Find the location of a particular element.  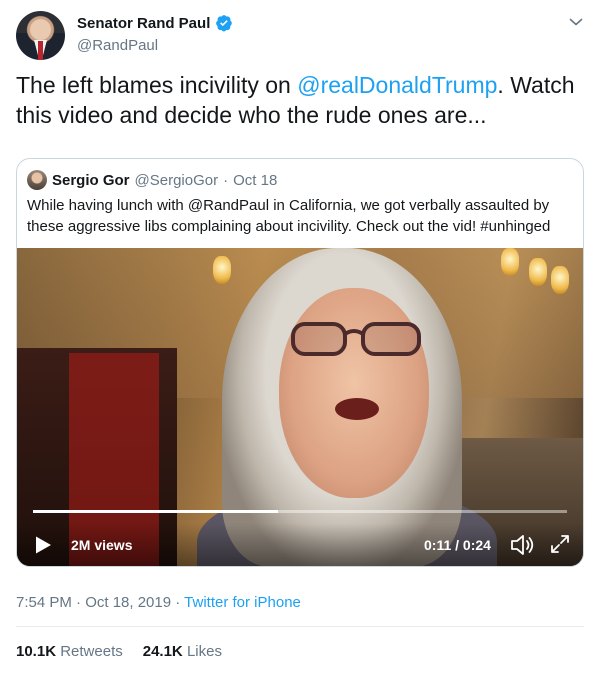

quoted-display-name: Sergio Gor is located at coordinates (91, 180).